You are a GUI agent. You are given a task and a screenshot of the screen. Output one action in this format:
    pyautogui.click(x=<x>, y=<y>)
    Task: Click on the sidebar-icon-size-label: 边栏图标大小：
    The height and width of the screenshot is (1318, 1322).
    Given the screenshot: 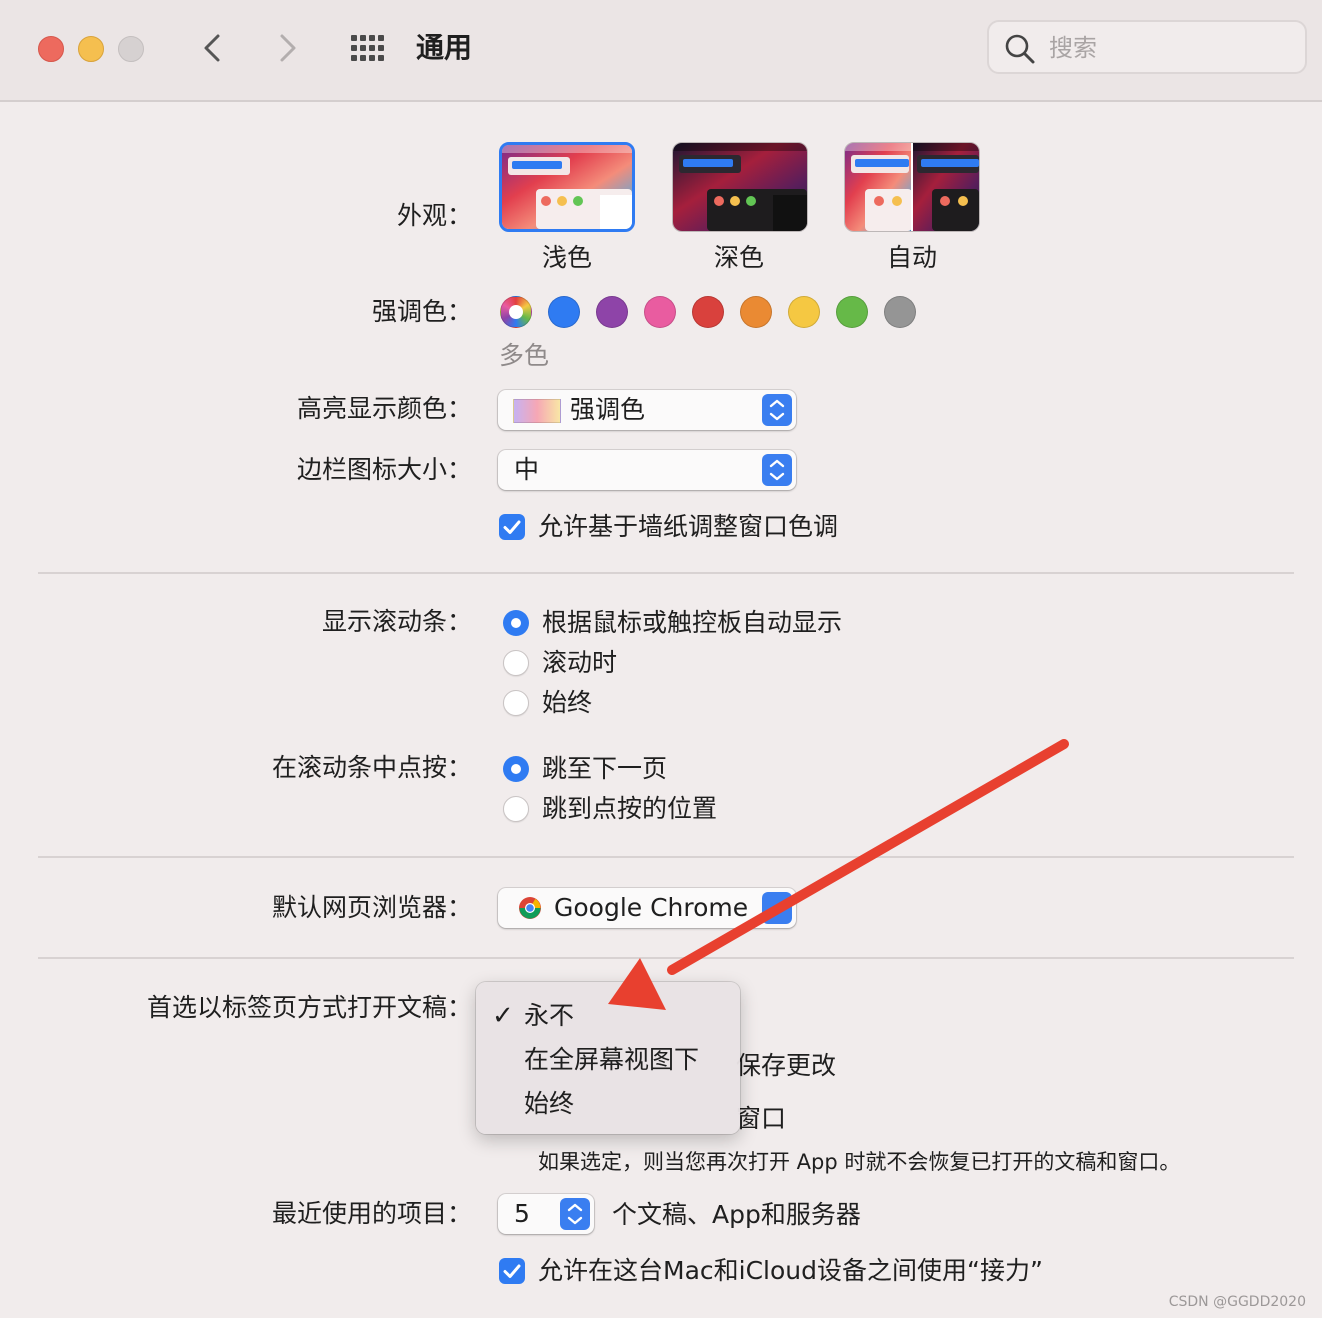 What is the action you would take?
    pyautogui.click(x=384, y=469)
    